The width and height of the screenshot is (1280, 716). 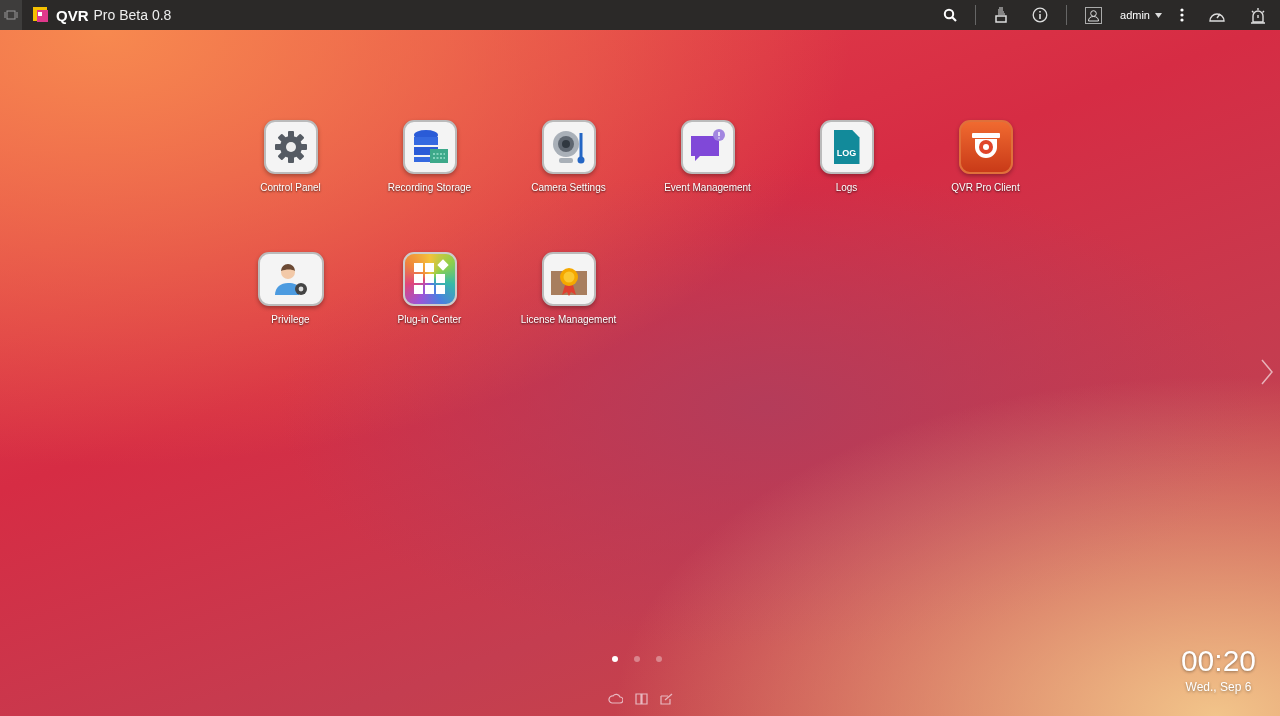 What do you see at coordinates (846, 187) in the screenshot?
I see `app-label: Logs` at bounding box center [846, 187].